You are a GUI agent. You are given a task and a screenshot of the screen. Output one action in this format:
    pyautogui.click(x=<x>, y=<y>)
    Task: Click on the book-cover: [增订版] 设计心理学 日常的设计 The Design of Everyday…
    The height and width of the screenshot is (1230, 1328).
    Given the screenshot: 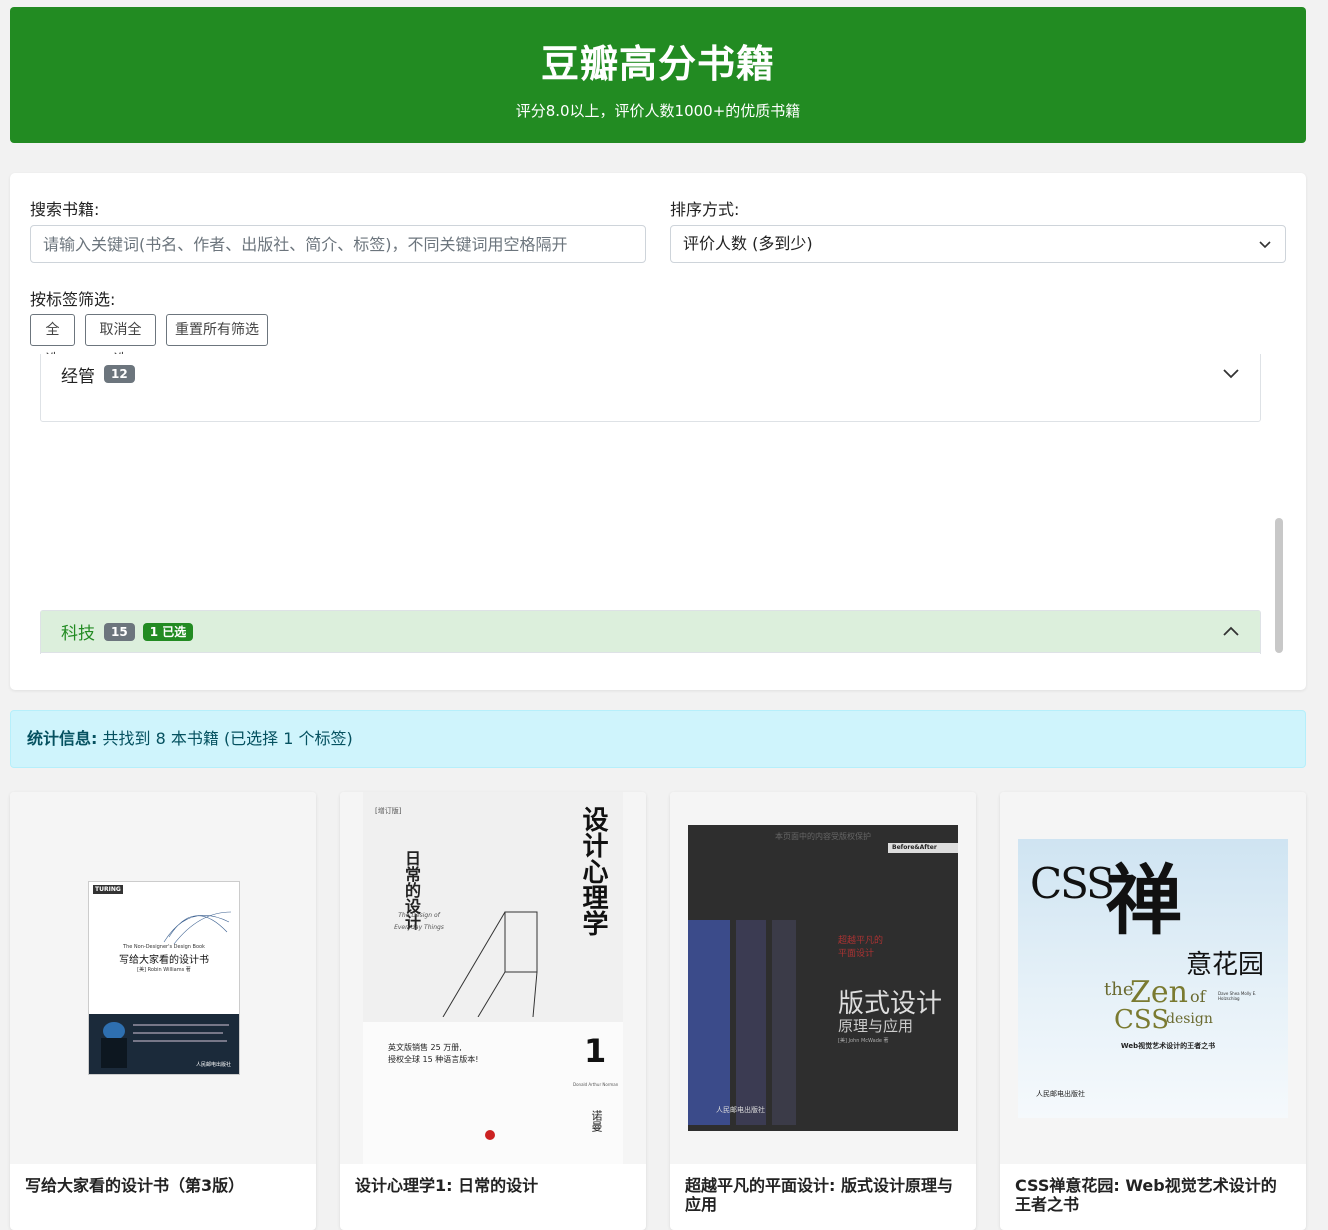 What is the action you would take?
    pyautogui.click(x=493, y=978)
    